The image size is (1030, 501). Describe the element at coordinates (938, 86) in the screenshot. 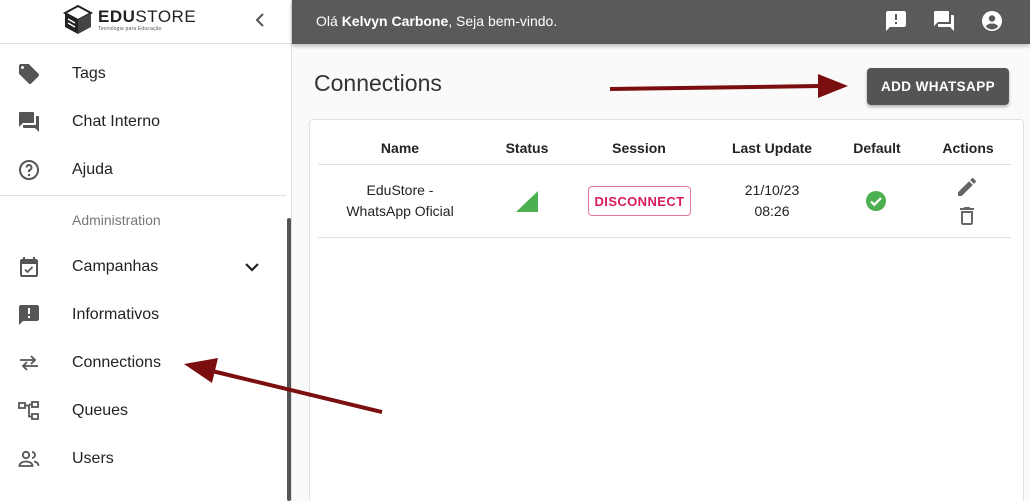

I see `add-whatsapp-button: ADD WHATSAPP` at that location.